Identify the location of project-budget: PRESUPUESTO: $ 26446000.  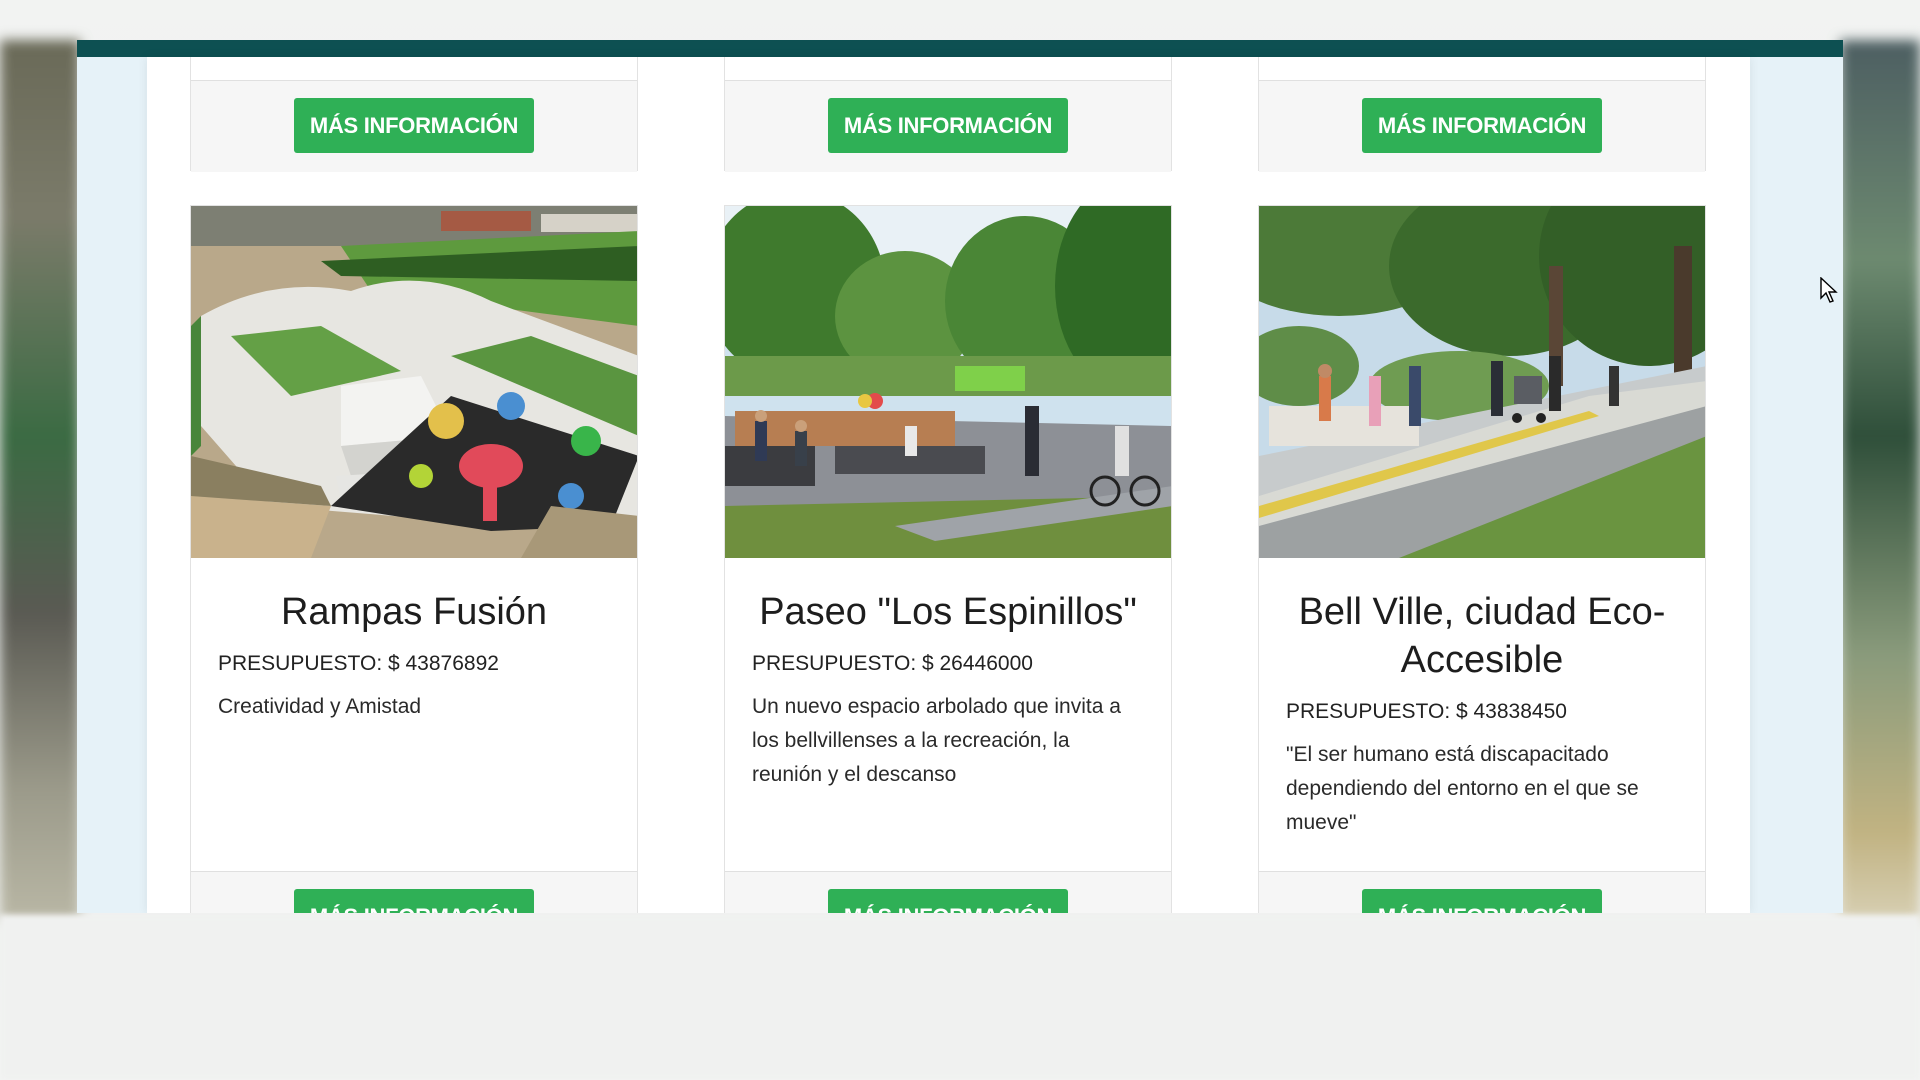
(892, 663).